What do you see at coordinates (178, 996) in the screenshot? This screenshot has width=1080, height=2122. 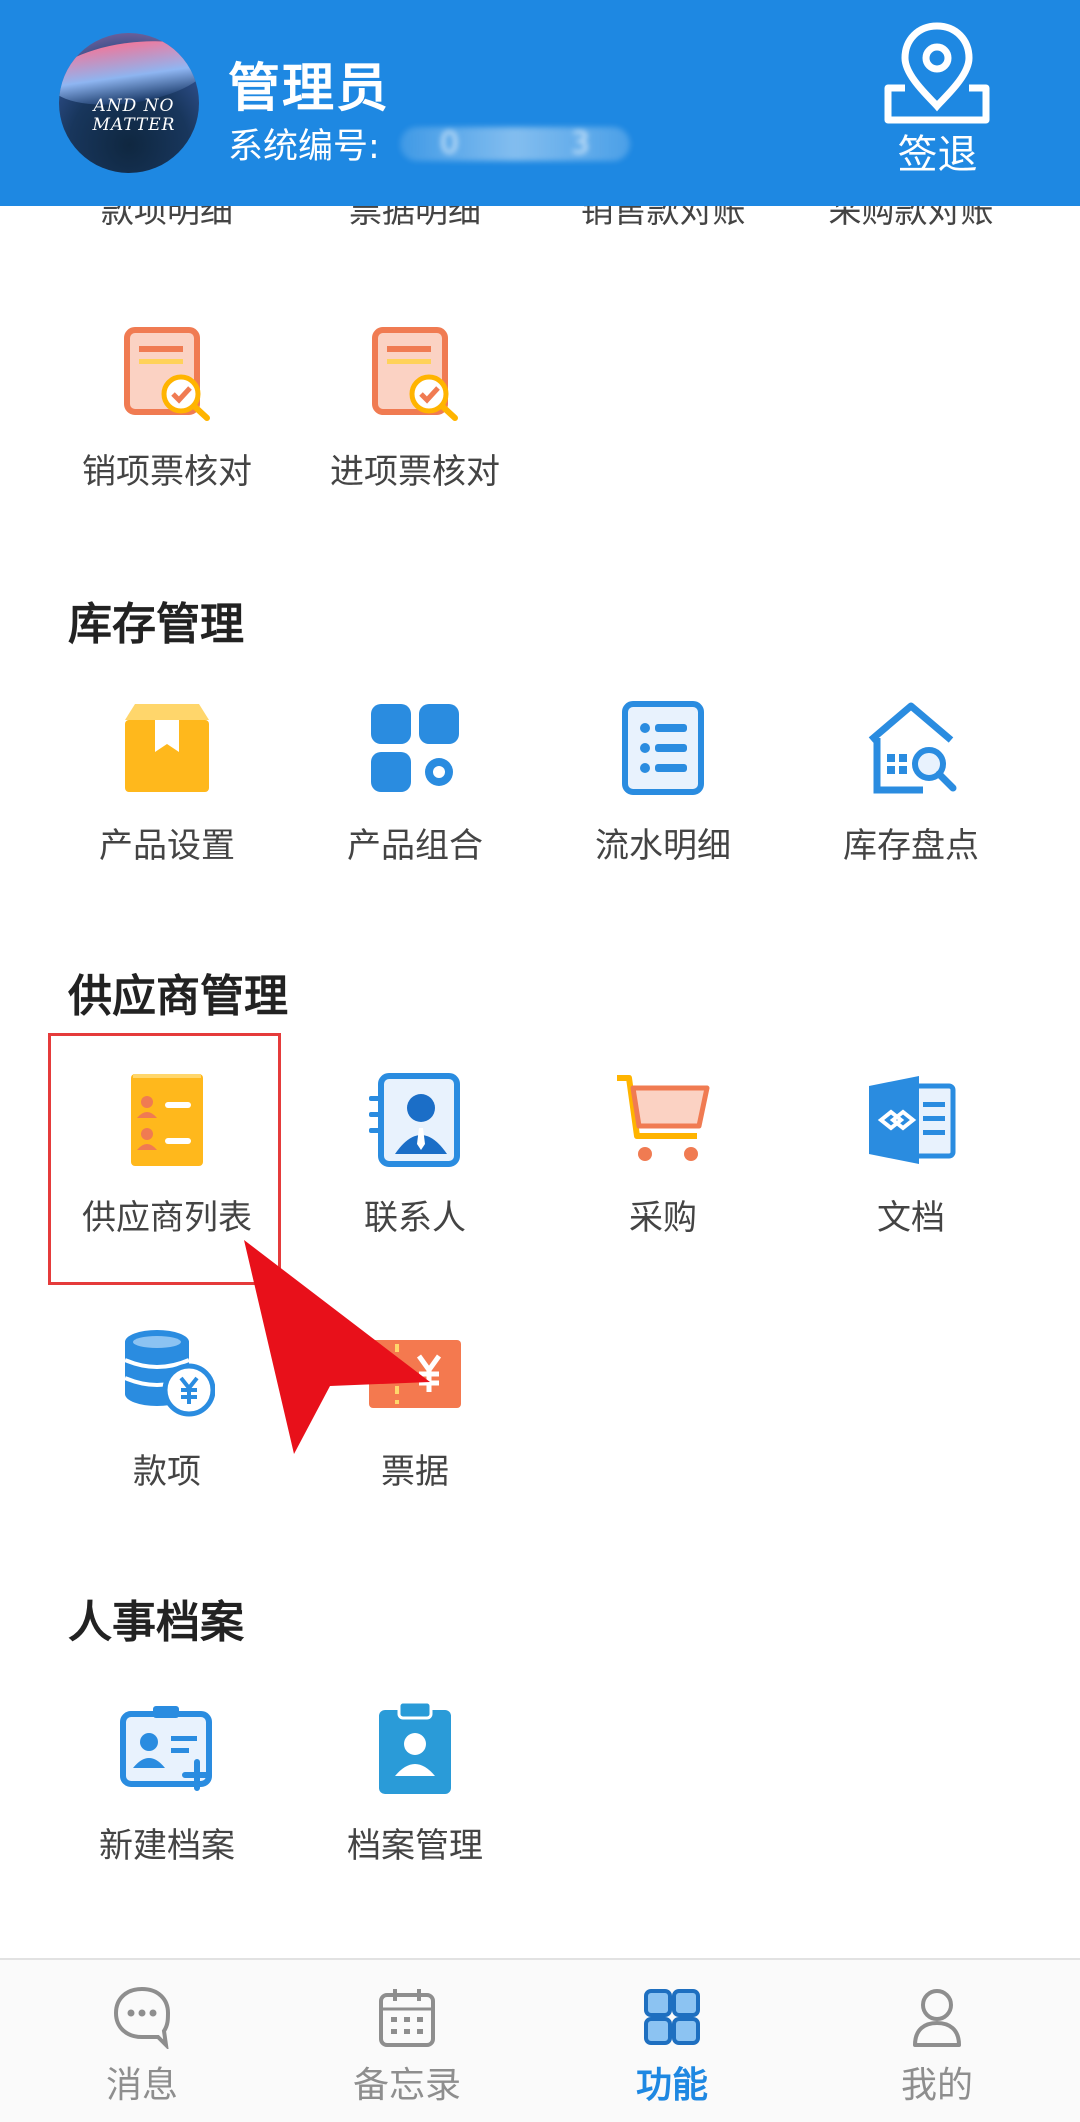 I see `section-title-supplier: 供应商管理` at bounding box center [178, 996].